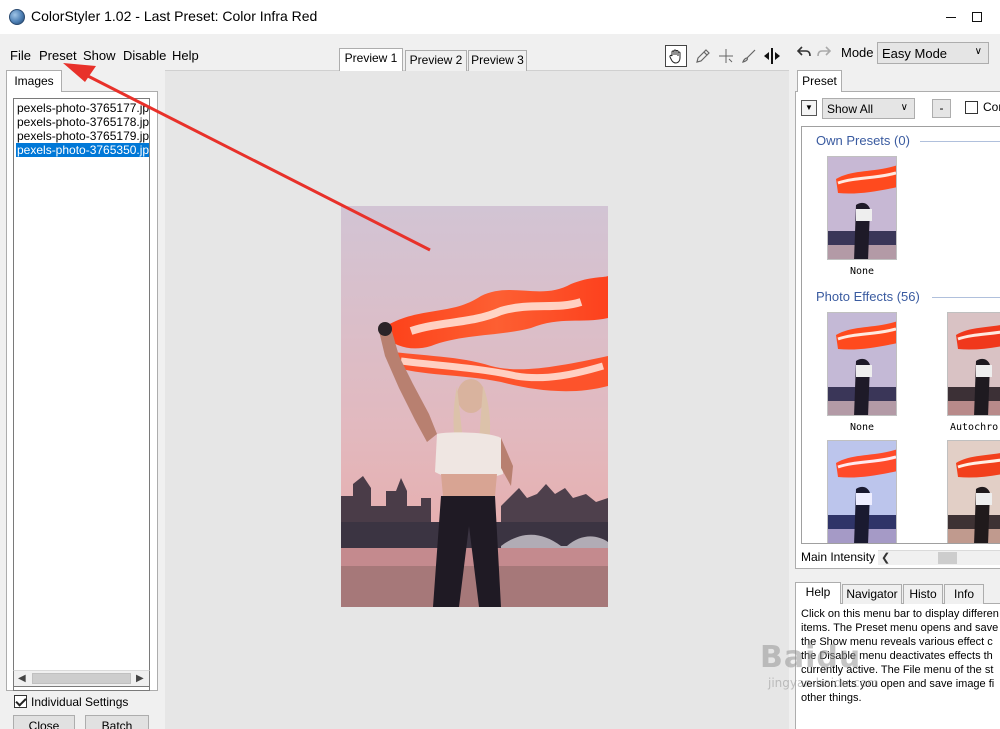 This screenshot has width=1000, height=729. Describe the element at coordinates (676, 56) in the screenshot. I see `hand-tool-icon` at that location.